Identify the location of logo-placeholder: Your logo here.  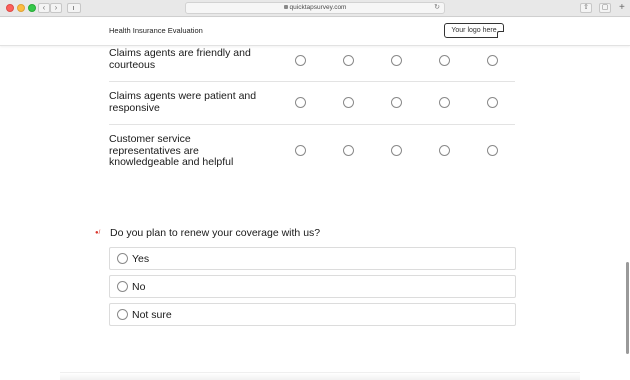
(474, 30).